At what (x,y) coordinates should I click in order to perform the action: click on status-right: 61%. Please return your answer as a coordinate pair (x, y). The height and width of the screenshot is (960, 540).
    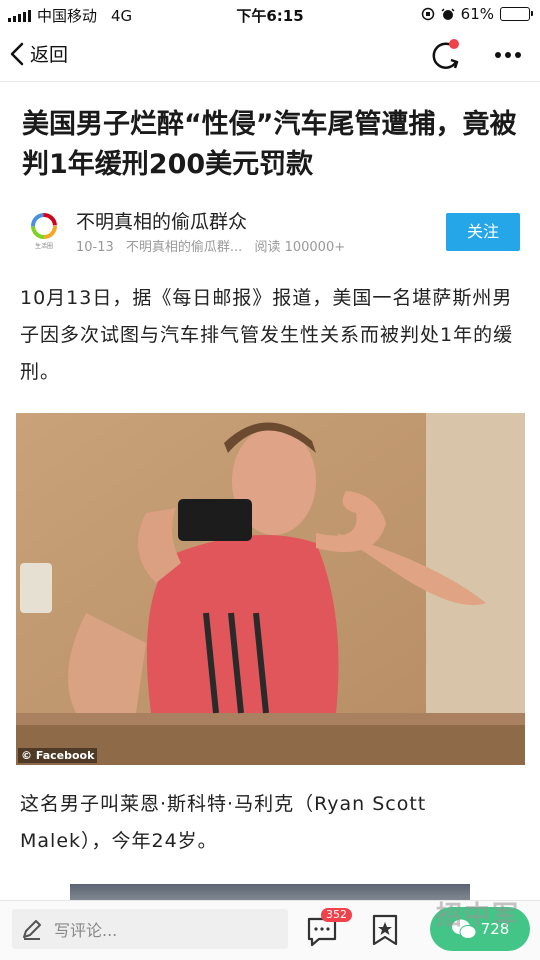
    Looking at the image, I should click on (477, 14).